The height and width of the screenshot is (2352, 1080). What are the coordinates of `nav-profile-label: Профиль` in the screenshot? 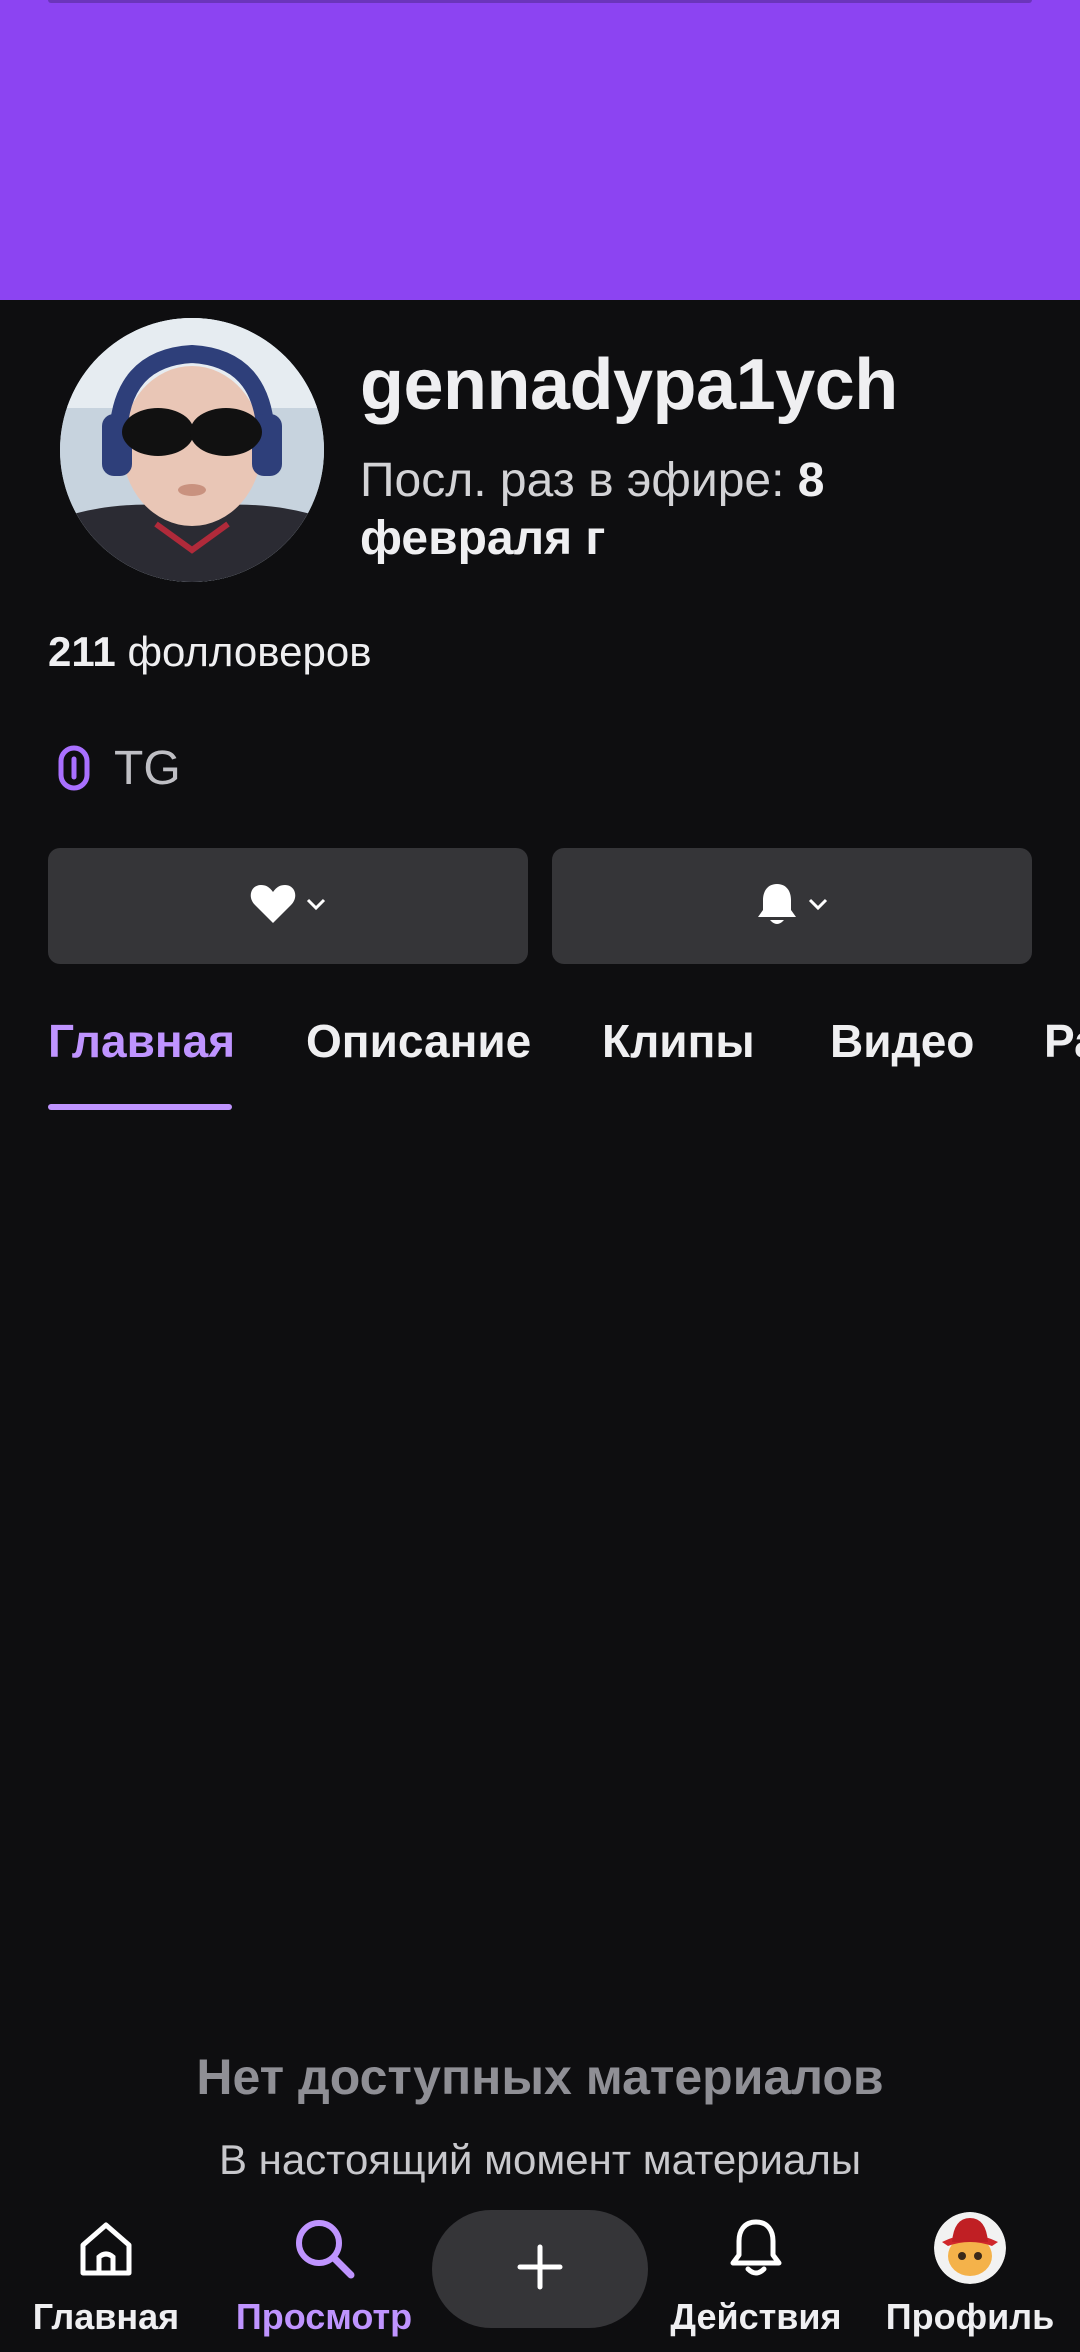 It's located at (970, 2316).